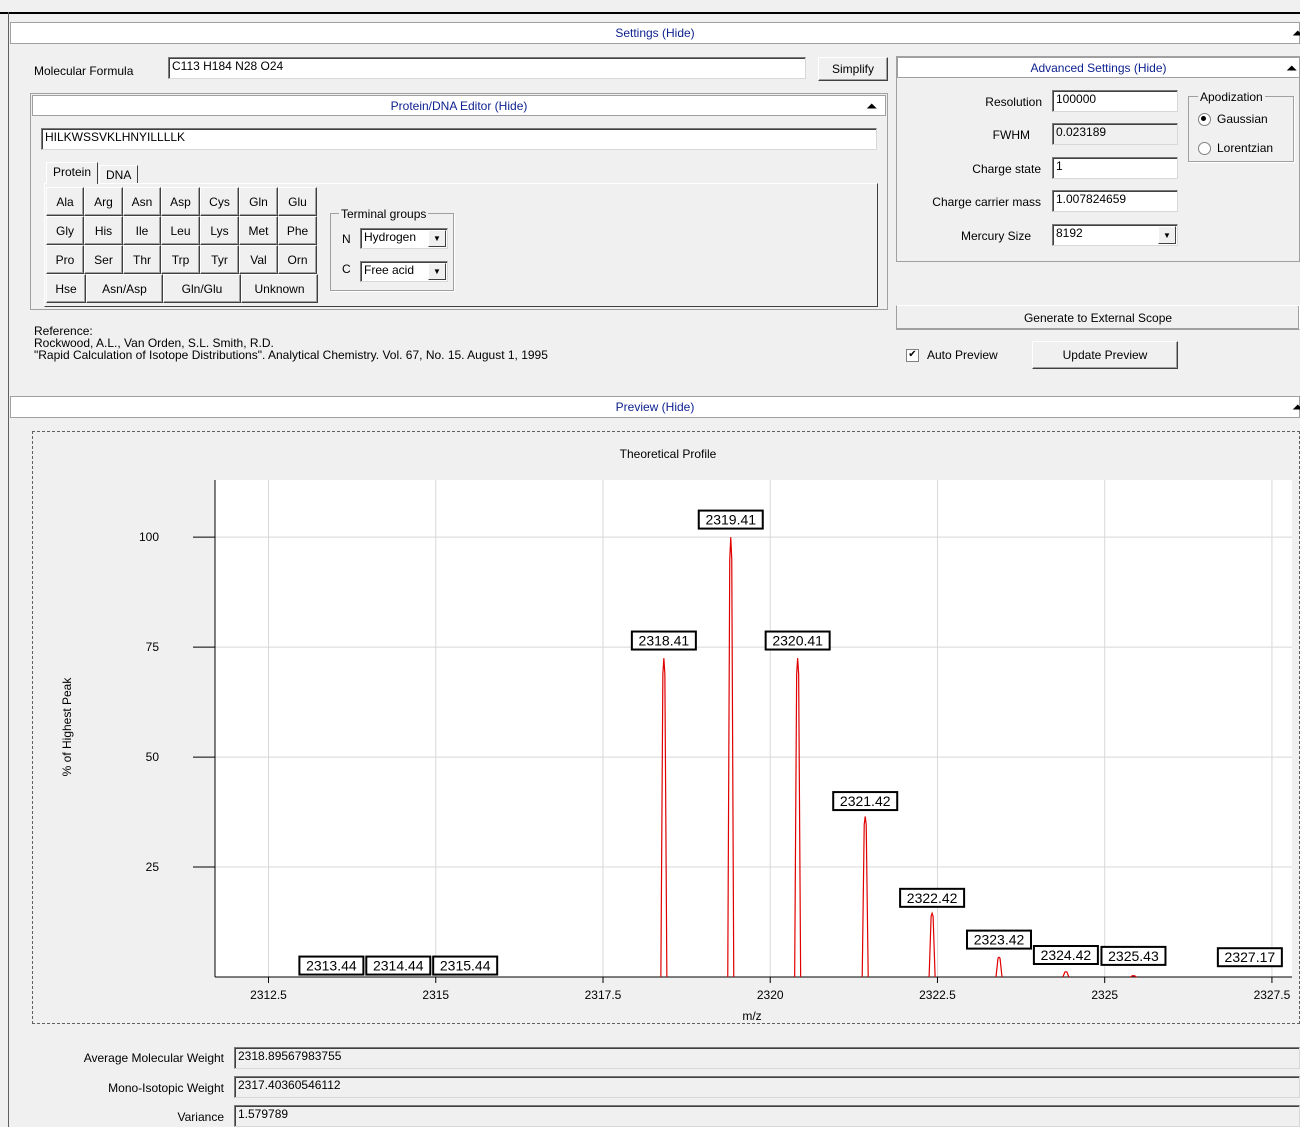 Image resolution: width=1300 pixels, height=1127 pixels. I want to click on peak-label: 2315.44, so click(465, 966).